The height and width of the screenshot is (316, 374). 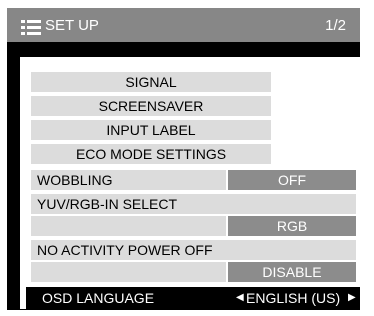 What do you see at coordinates (31, 28) in the screenshot?
I see `menu-icon` at bounding box center [31, 28].